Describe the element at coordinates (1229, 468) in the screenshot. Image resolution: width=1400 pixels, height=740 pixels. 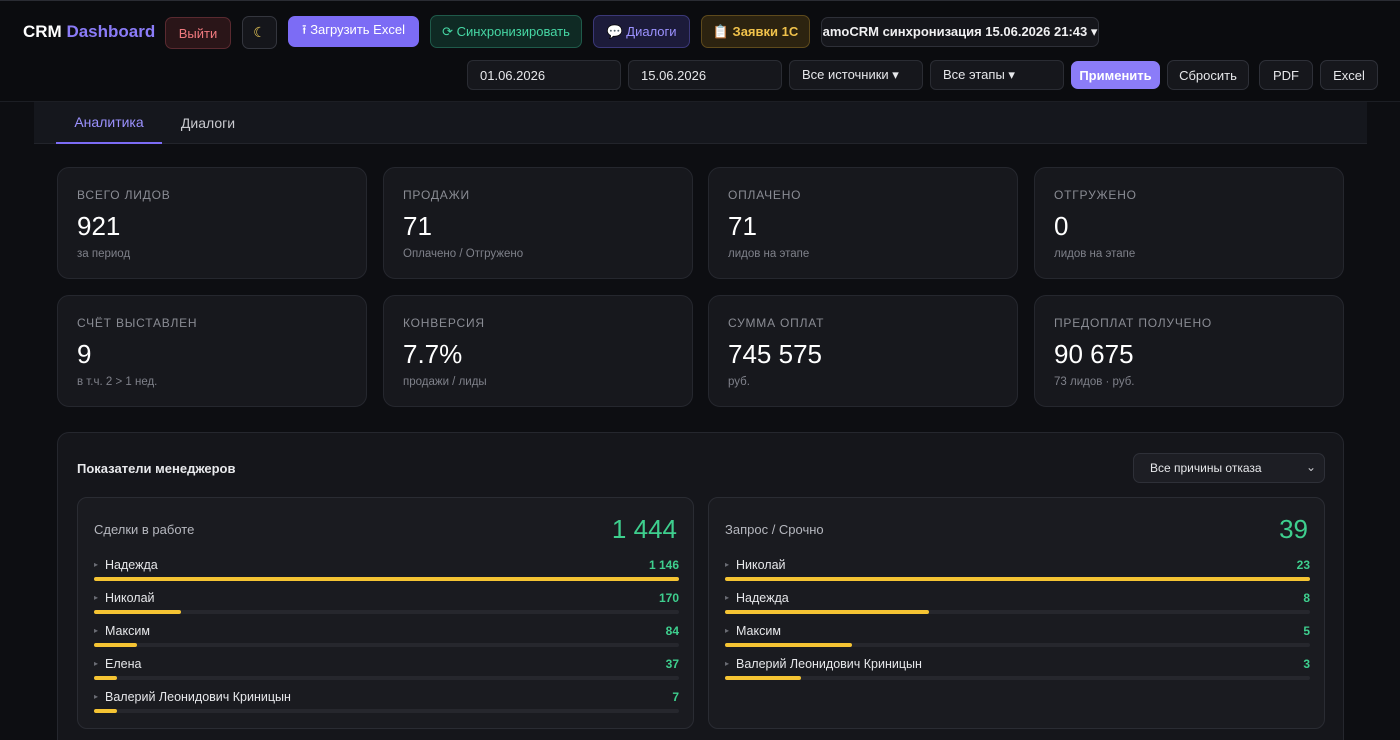
I see `reject-reason-select: Все причины отказа ⌄` at that location.